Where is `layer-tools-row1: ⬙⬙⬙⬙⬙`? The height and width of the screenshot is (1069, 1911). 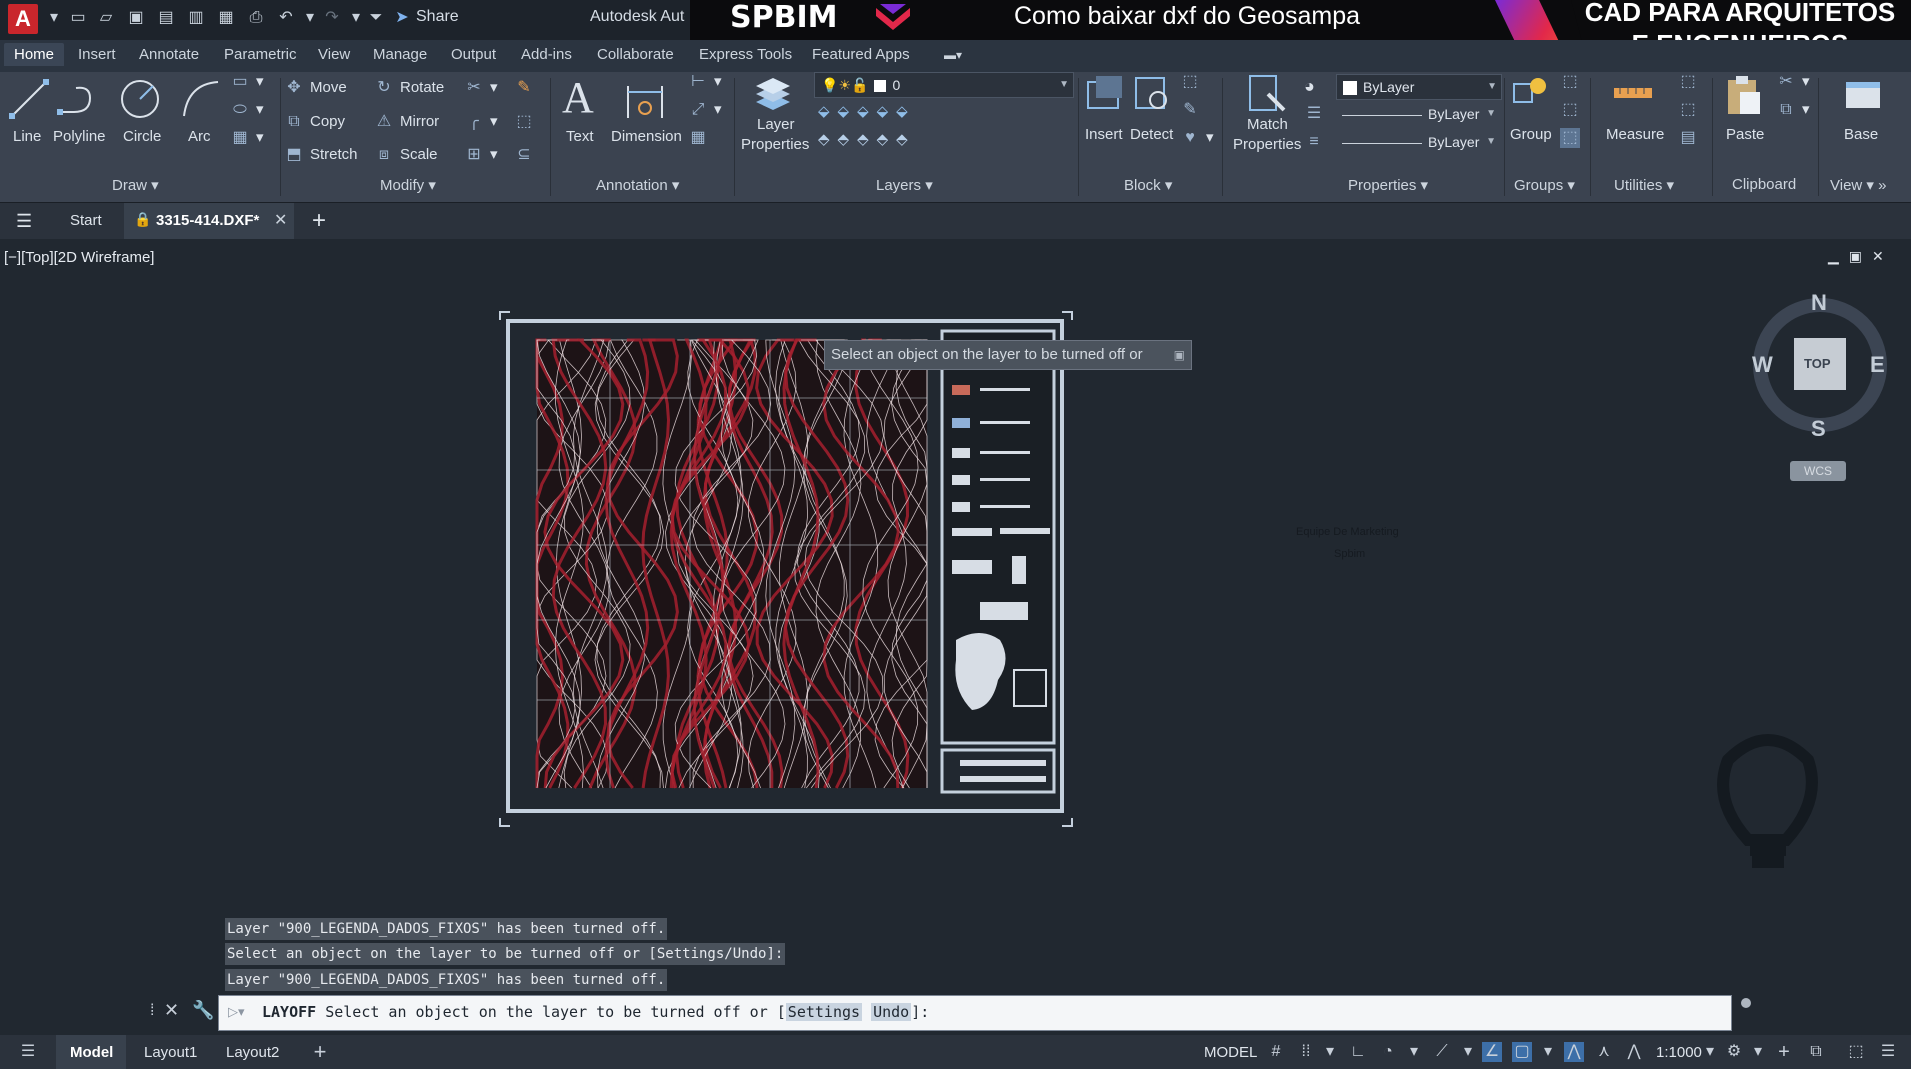 layer-tools-row1: ⬙⬙⬙⬙⬙ is located at coordinates (867, 111).